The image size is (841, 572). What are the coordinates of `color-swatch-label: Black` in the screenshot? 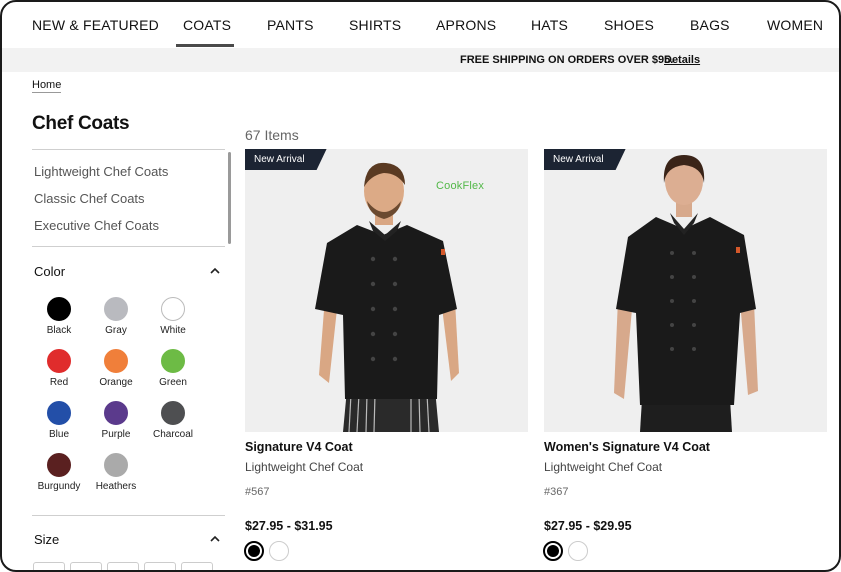 It's located at (59, 330).